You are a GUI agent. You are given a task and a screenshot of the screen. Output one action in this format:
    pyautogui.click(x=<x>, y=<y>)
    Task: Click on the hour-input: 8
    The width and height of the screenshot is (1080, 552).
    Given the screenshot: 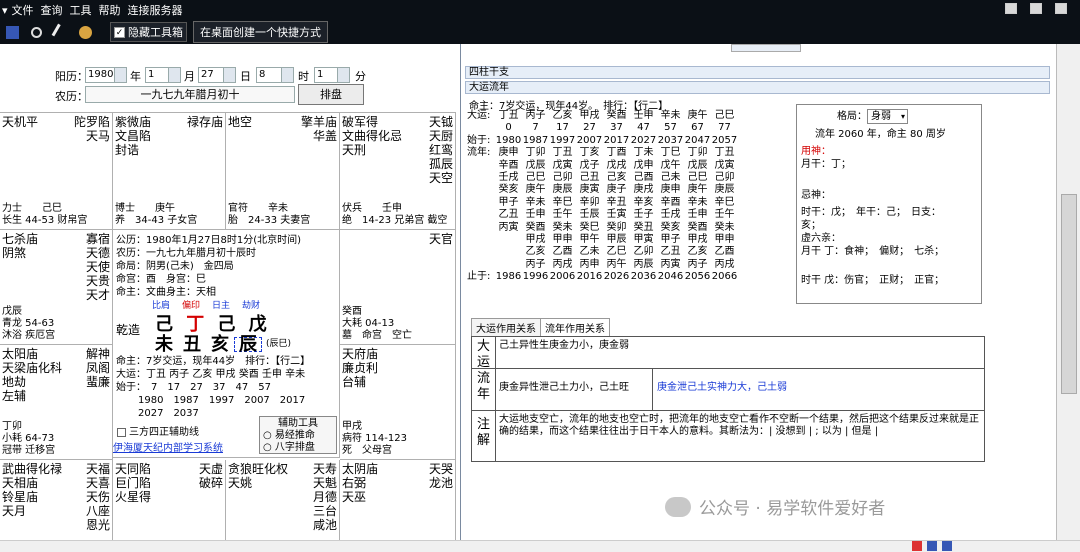 What is the action you would take?
    pyautogui.click(x=275, y=75)
    